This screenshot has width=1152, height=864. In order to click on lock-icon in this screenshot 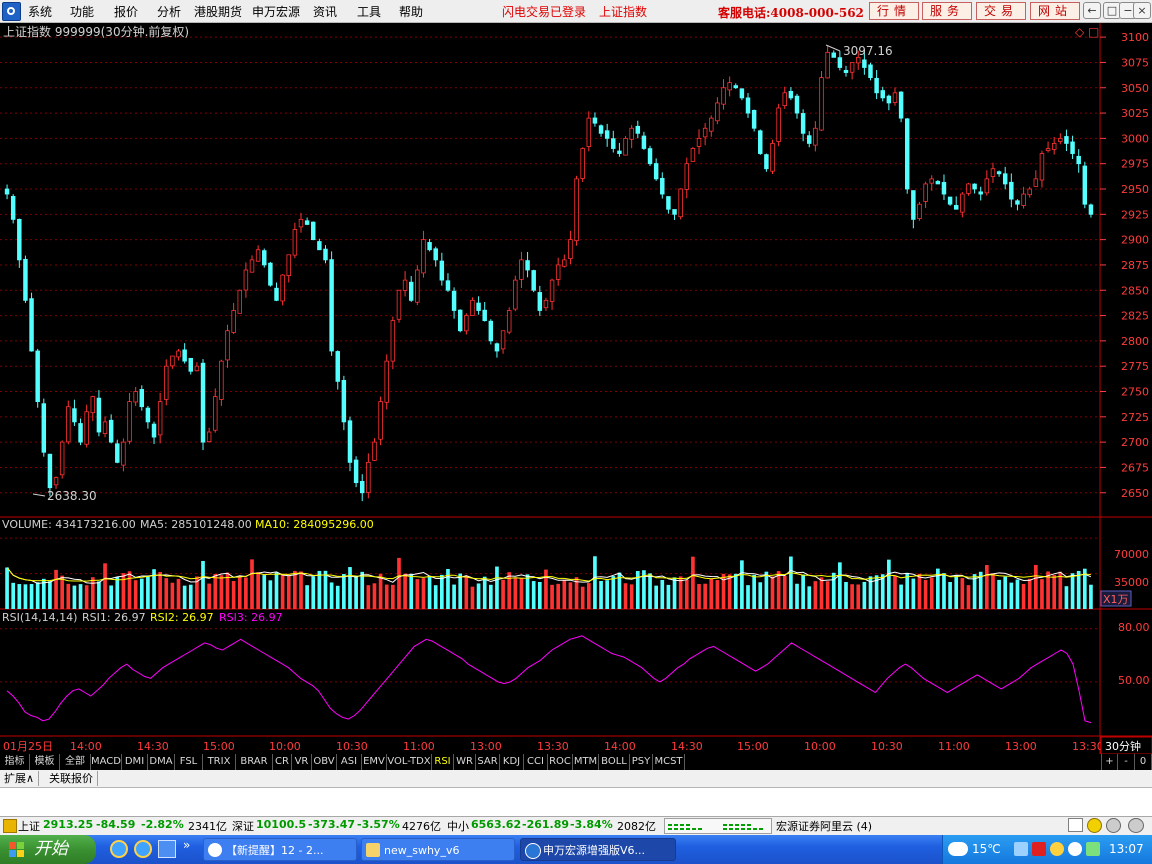, I will do `click(1113, 825)`.